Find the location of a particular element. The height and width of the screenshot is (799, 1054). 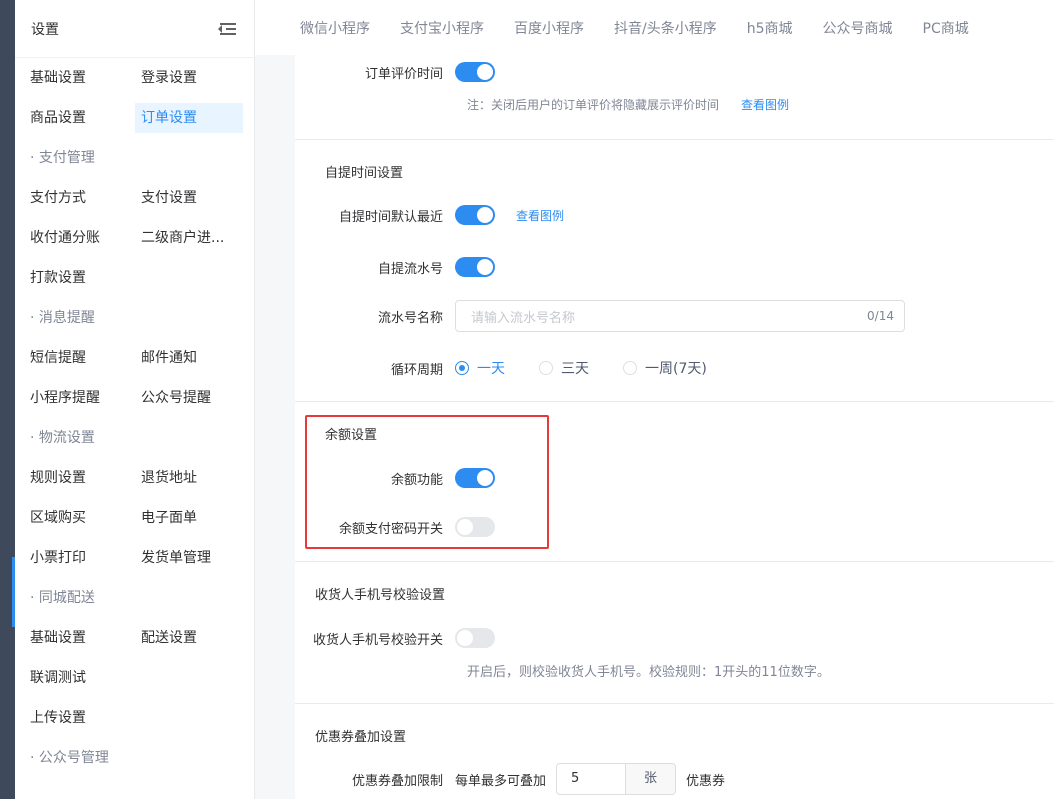

cycle-radio-option: 一周(7天) is located at coordinates (665, 368).